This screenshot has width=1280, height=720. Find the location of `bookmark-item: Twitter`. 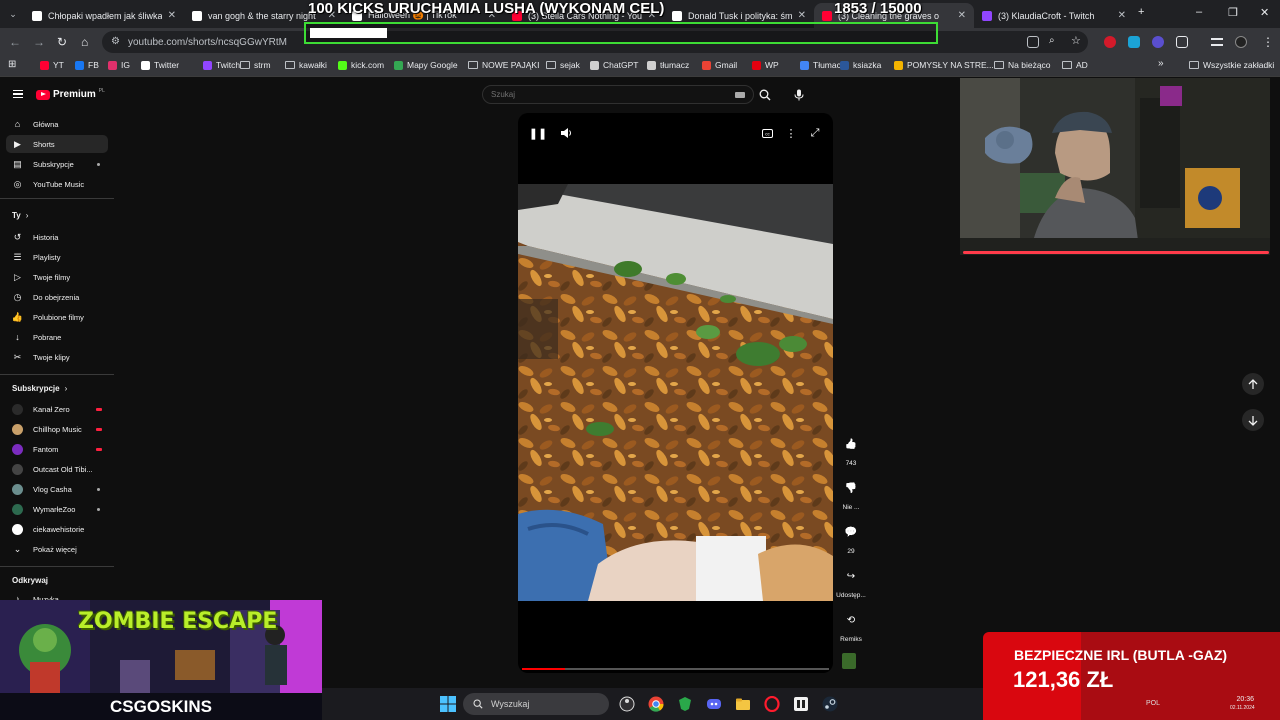

bookmark-item: Twitter is located at coordinates (160, 65).